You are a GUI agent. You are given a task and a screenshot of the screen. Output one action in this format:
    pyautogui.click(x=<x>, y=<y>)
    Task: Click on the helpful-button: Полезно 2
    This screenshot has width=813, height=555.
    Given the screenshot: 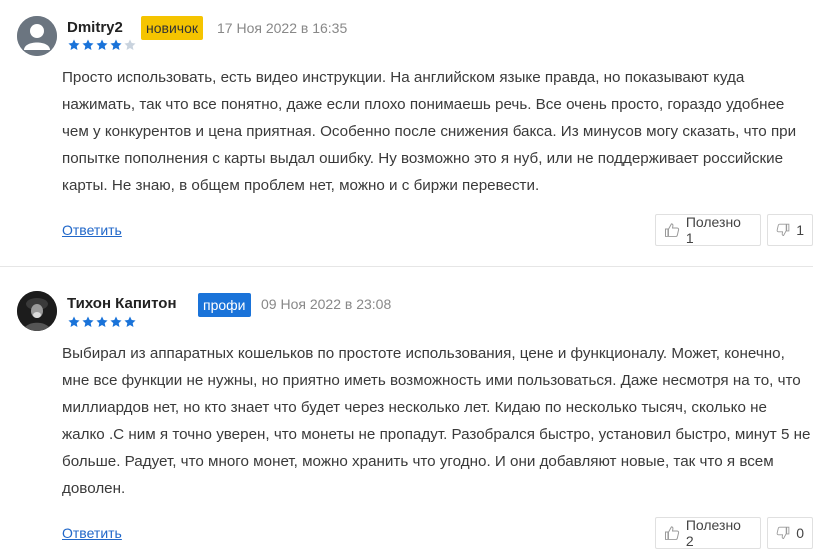 What is the action you would take?
    pyautogui.click(x=708, y=533)
    